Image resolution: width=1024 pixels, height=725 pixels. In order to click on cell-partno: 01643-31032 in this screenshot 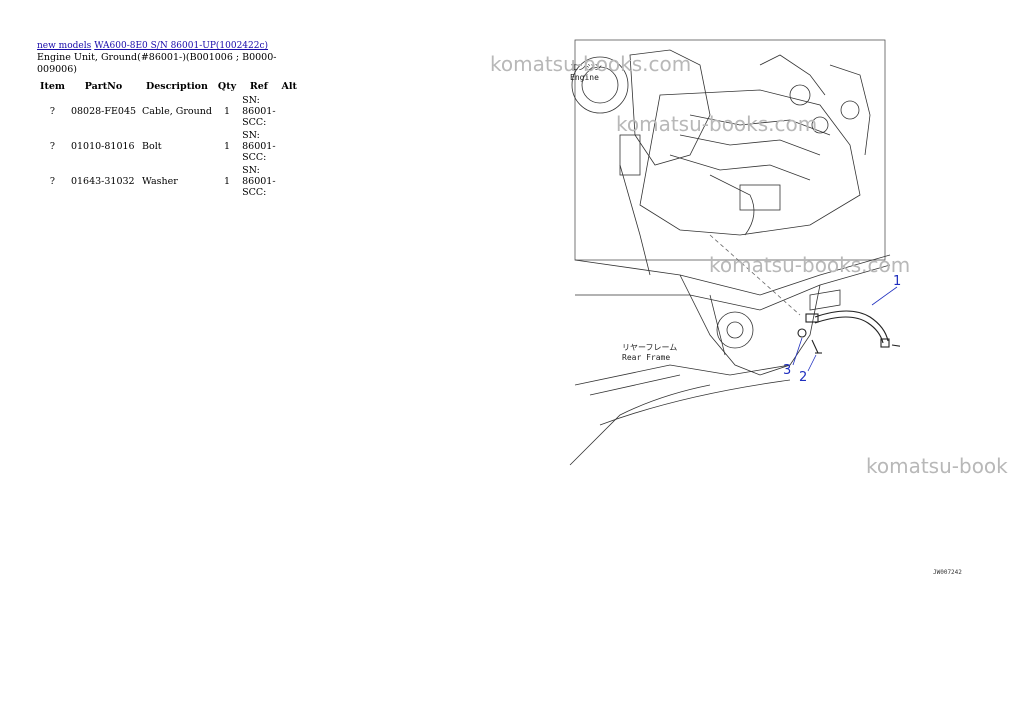, I will do `click(102, 181)`.